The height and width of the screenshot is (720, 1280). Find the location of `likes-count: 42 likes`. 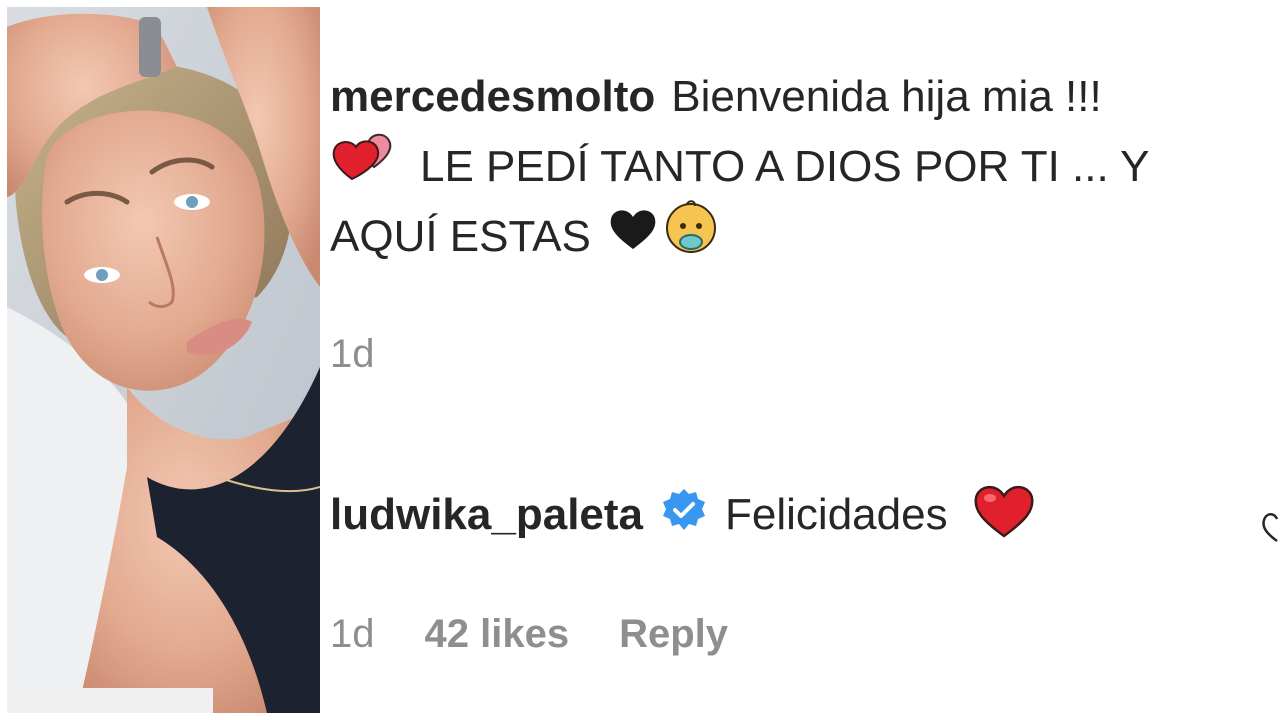

likes-count: 42 likes is located at coordinates (497, 634).